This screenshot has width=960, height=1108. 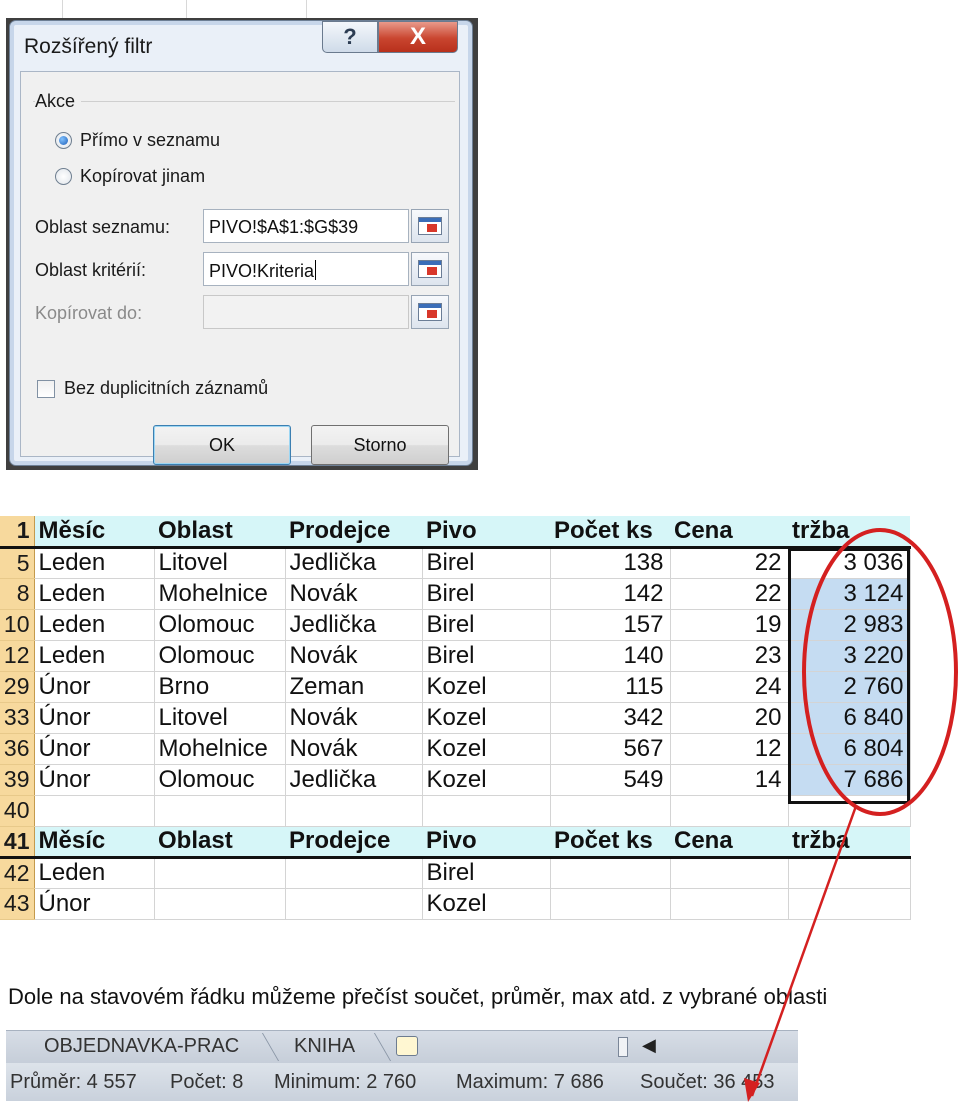 I want to click on criteria-header-cell: Počet ks, so click(x=610, y=842).